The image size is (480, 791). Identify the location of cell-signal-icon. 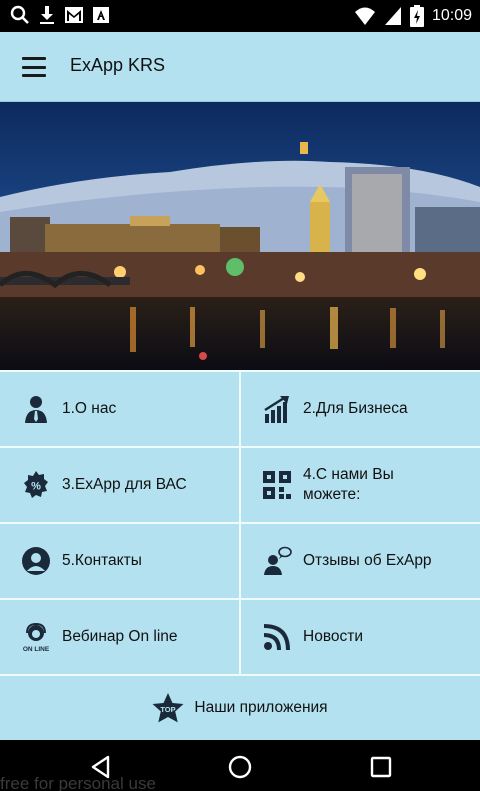
(392, 16).